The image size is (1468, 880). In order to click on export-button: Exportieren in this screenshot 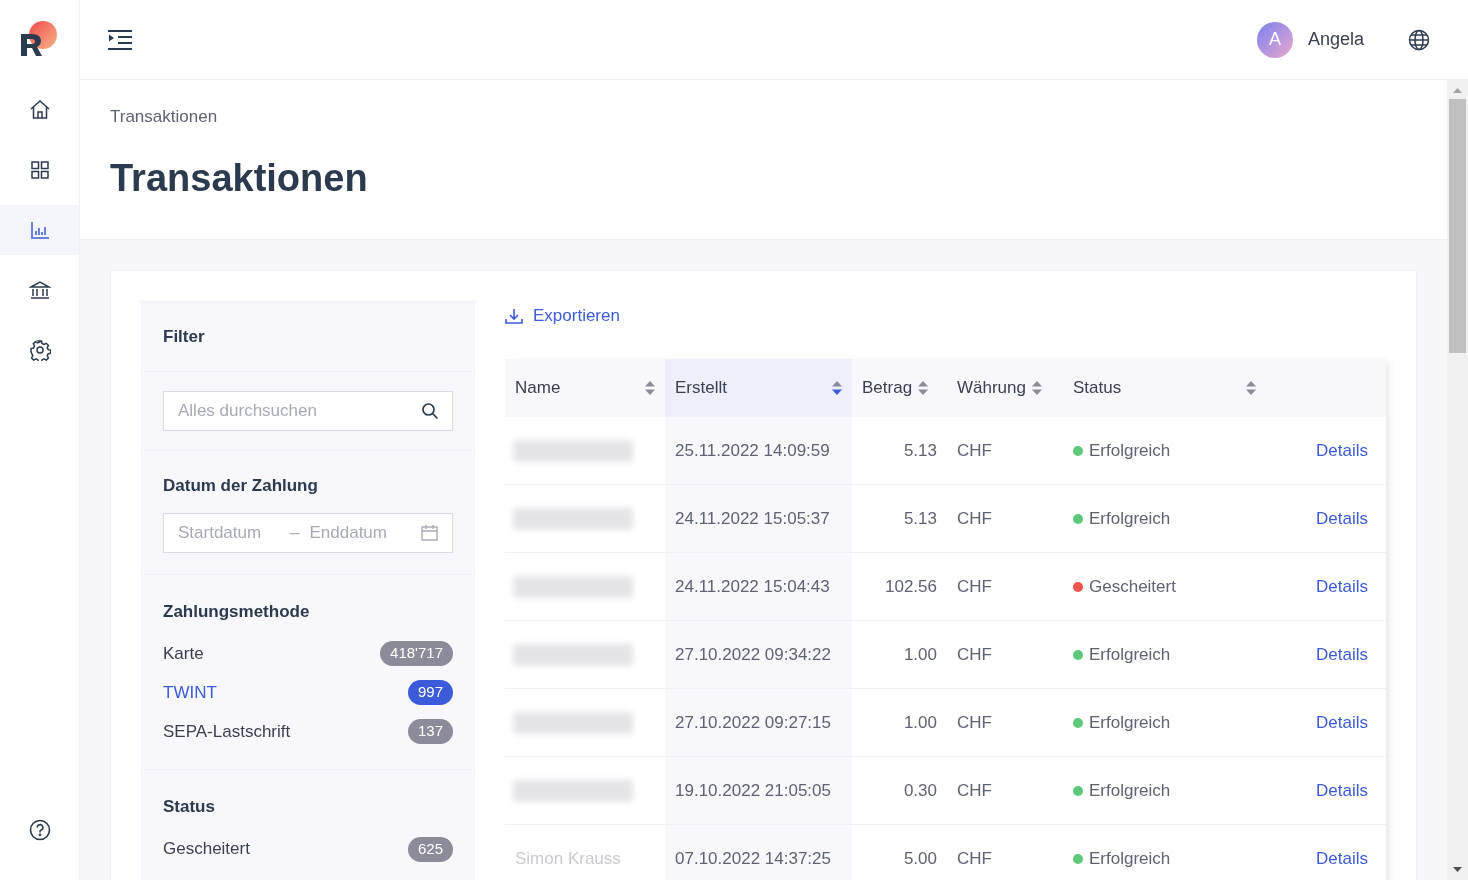, I will do `click(562, 316)`.